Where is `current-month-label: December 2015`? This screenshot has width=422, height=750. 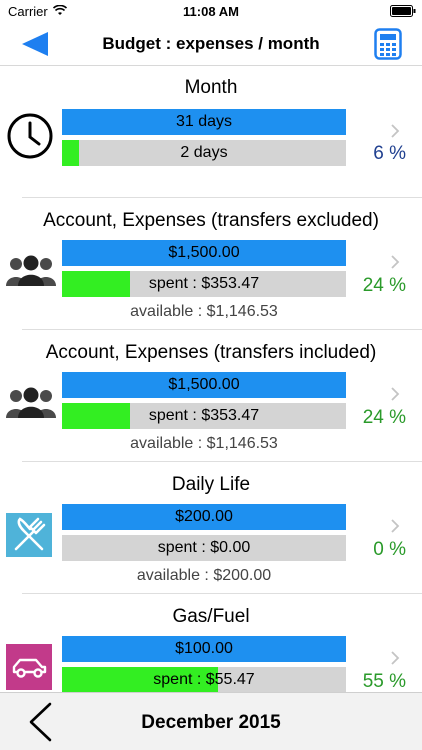 current-month-label: December 2015 is located at coordinates (211, 722).